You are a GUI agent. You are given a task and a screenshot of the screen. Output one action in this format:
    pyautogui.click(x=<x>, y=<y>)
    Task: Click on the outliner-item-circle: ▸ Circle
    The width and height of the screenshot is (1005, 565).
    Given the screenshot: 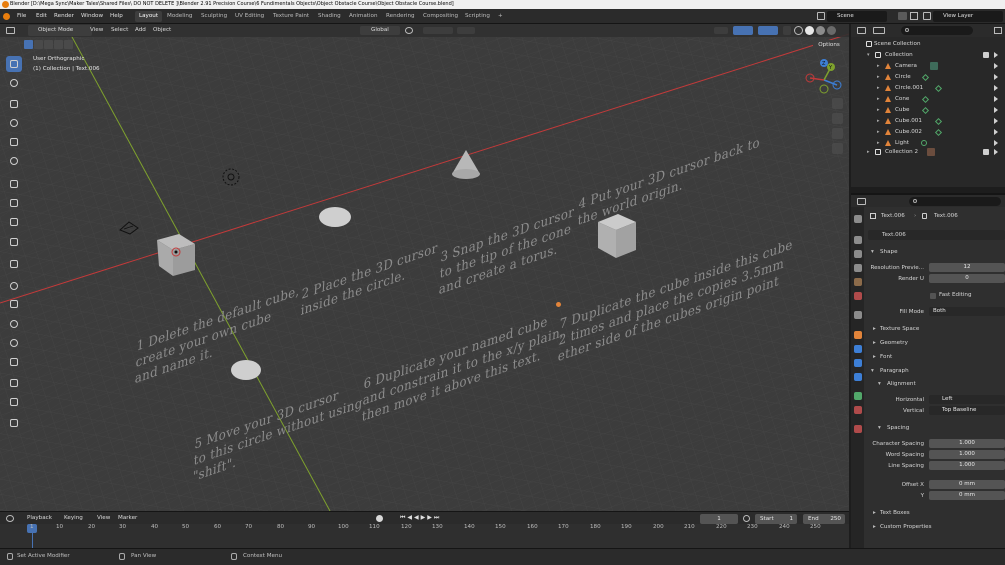 What is the action you would take?
    pyautogui.click(x=928, y=77)
    